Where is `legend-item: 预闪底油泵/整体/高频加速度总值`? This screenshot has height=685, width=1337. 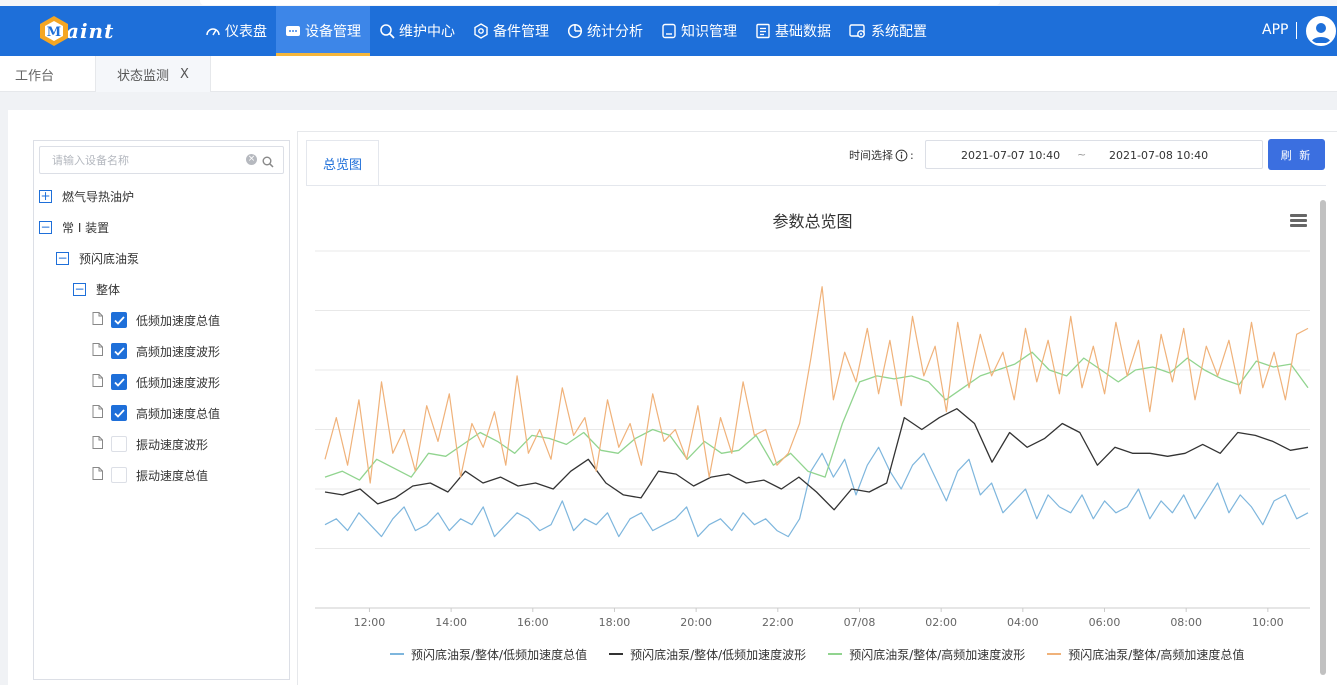 legend-item: 预闪底油泵/整体/高频加速度总值 is located at coordinates (1145, 654).